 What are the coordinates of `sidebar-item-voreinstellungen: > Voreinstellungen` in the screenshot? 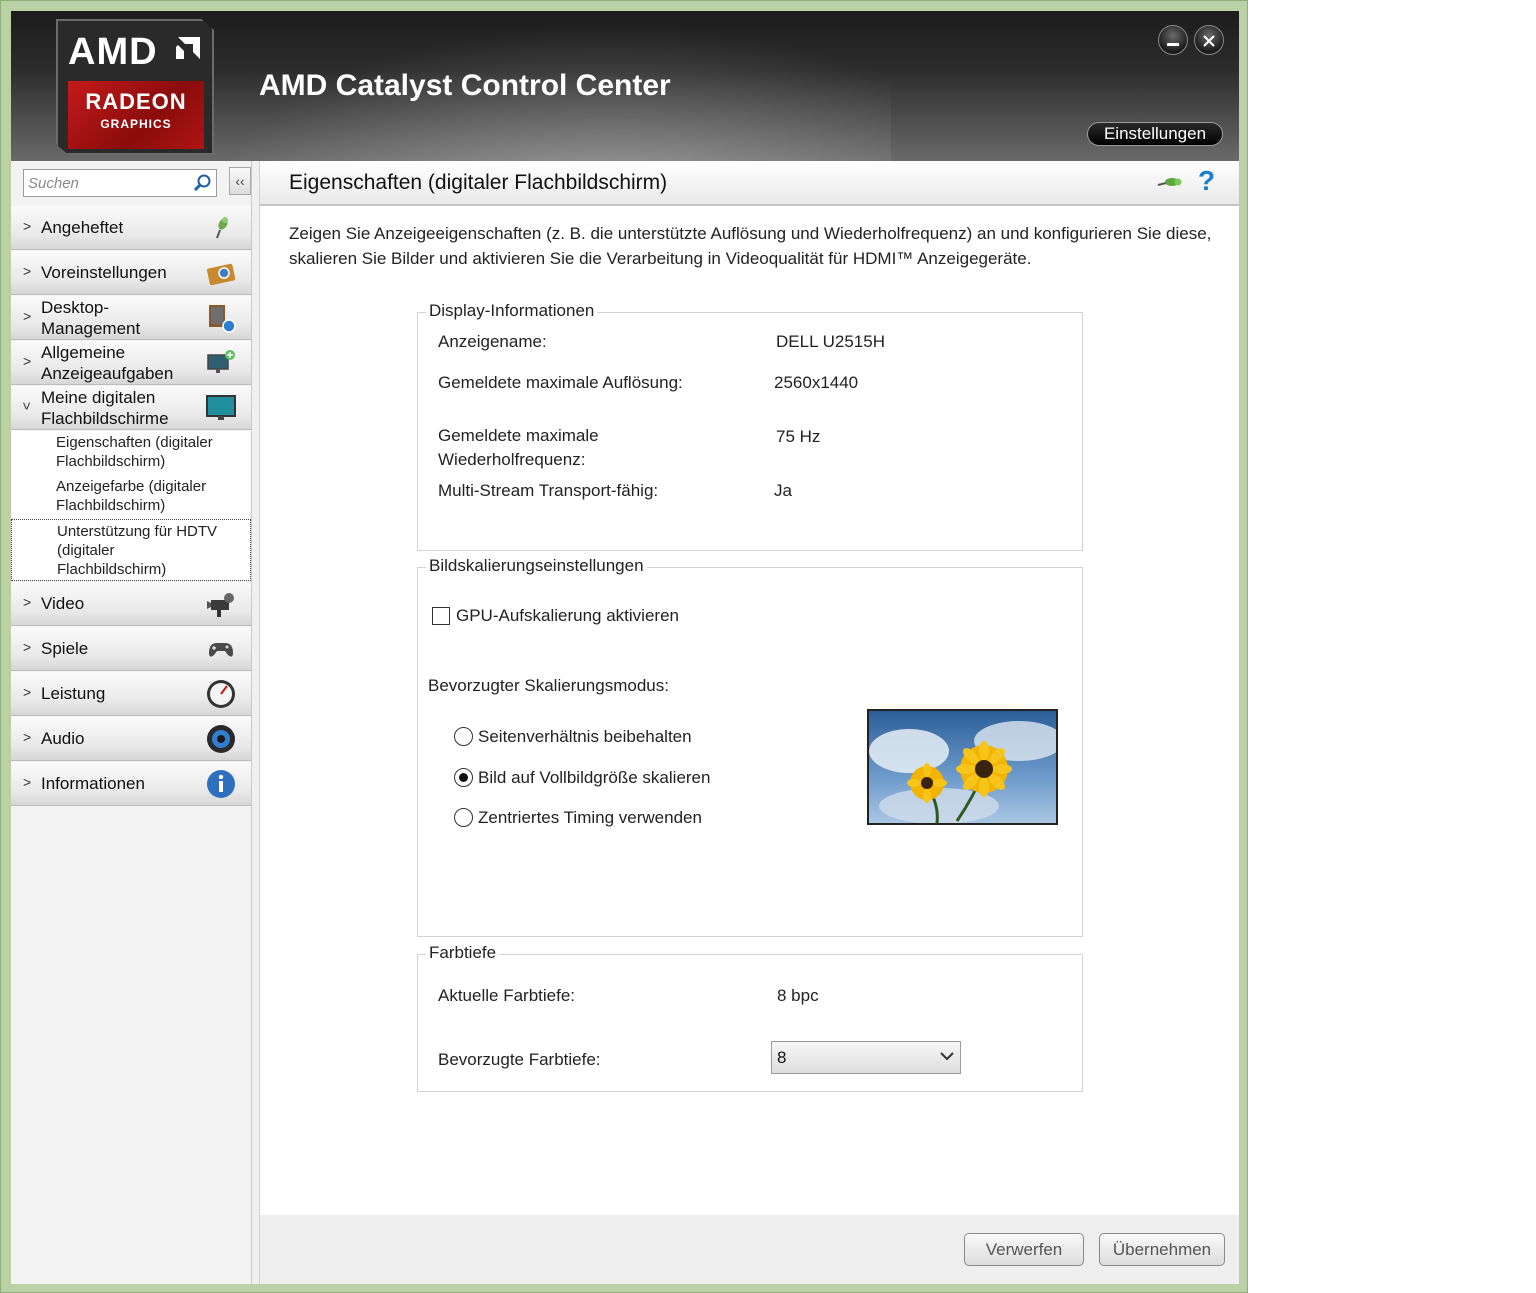 It's located at (131, 273).